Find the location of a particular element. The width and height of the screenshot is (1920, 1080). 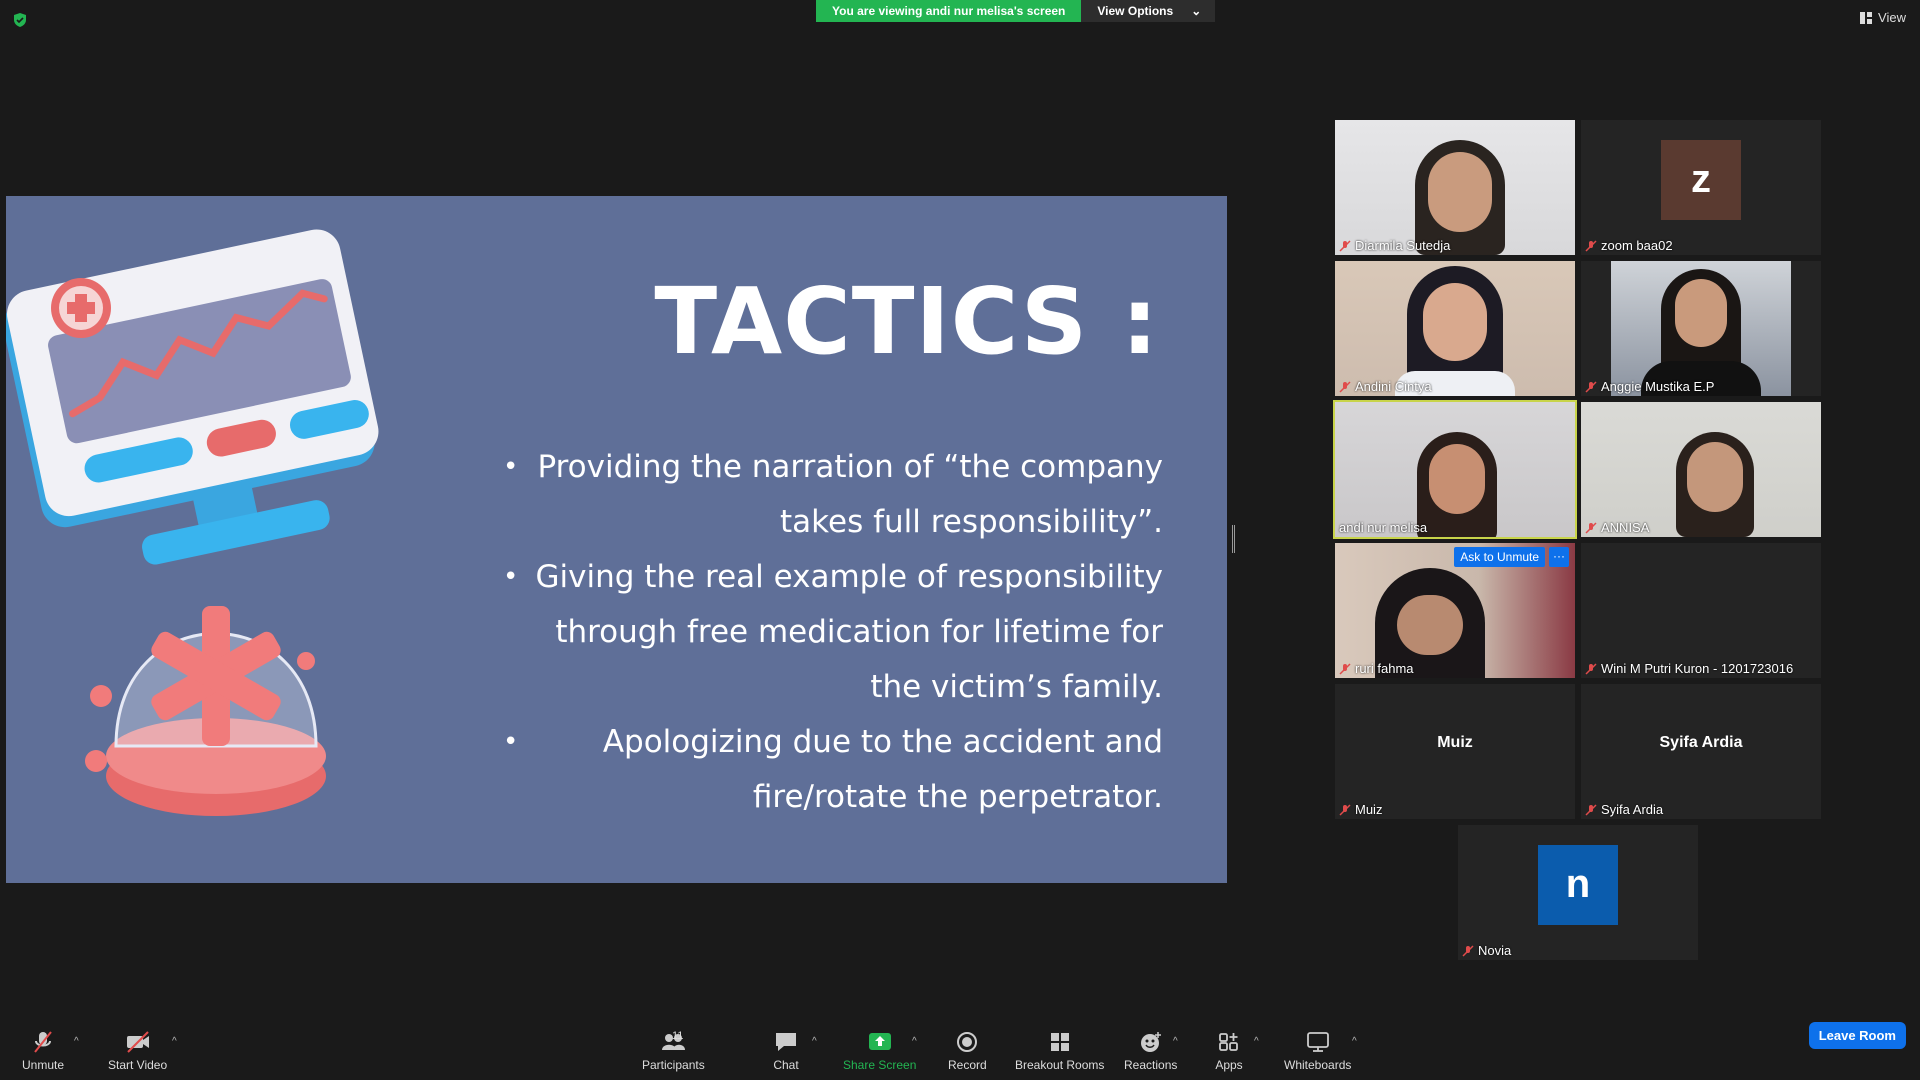

apps-label: Apps is located at coordinates (1229, 1065).